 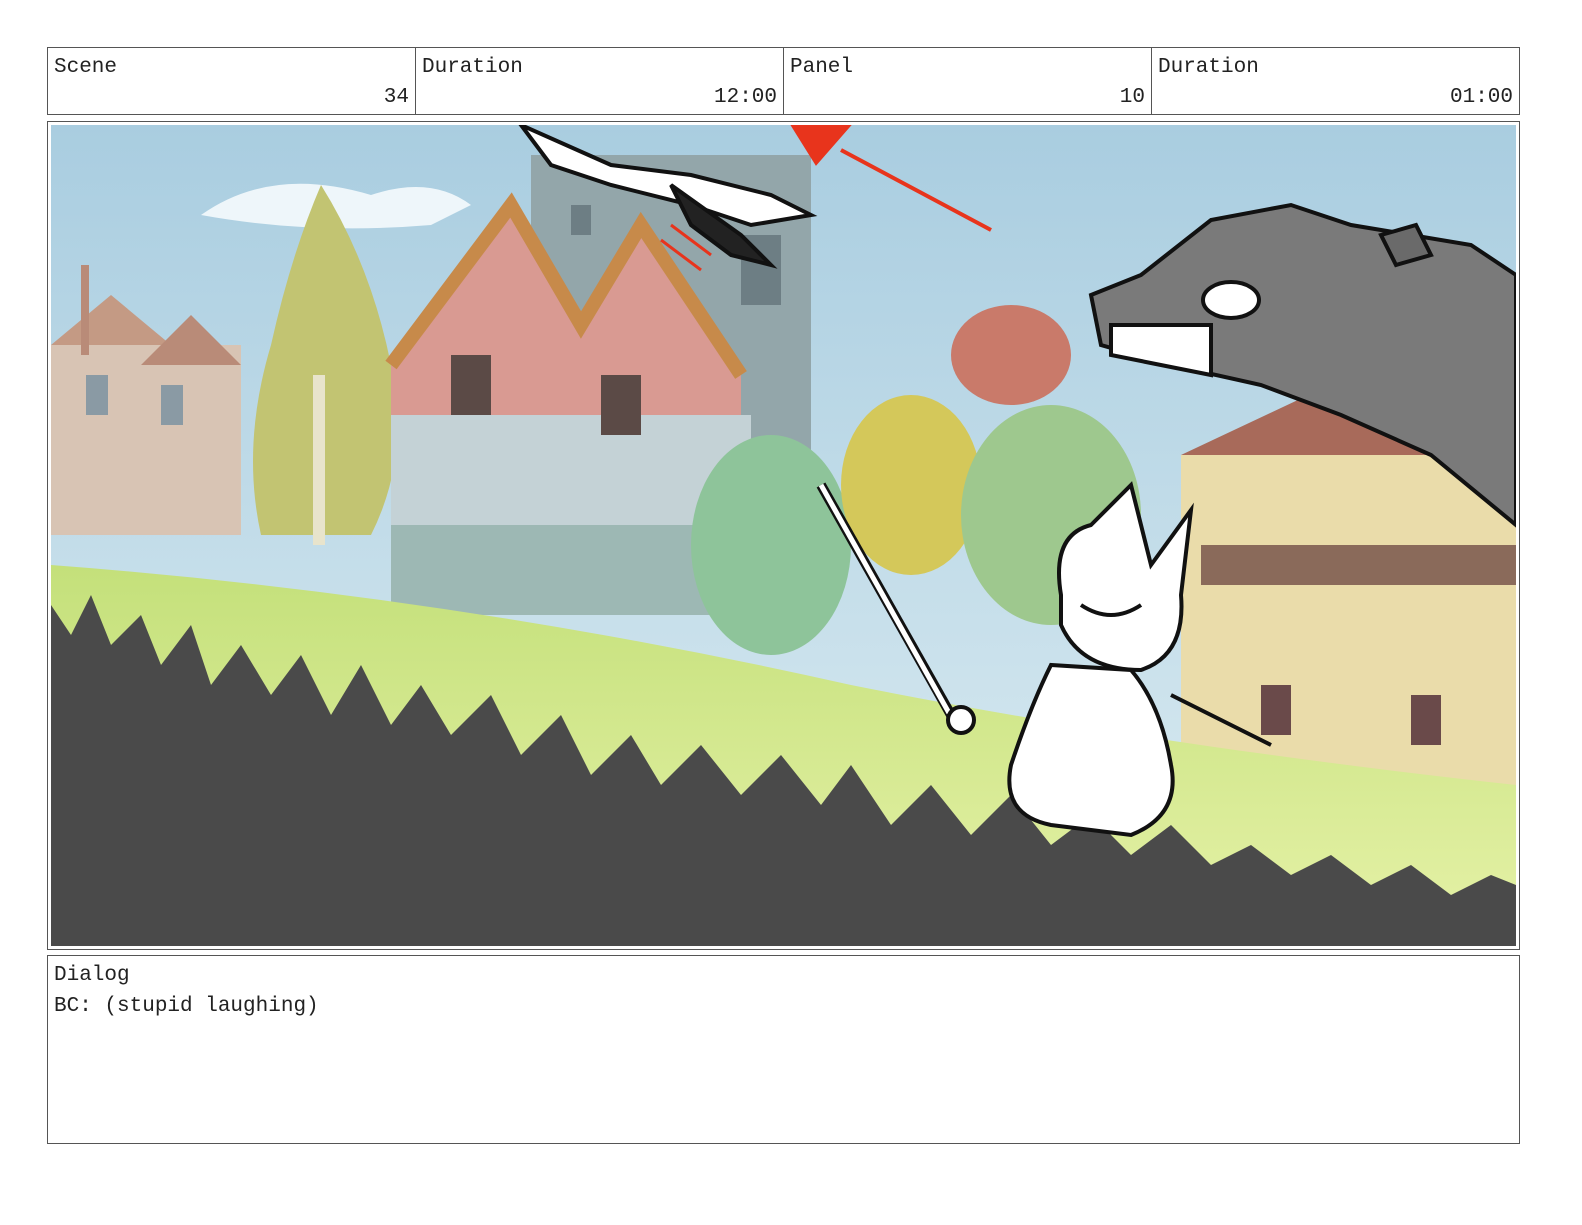 I want to click on panel-number: 10, so click(x=1132, y=97).